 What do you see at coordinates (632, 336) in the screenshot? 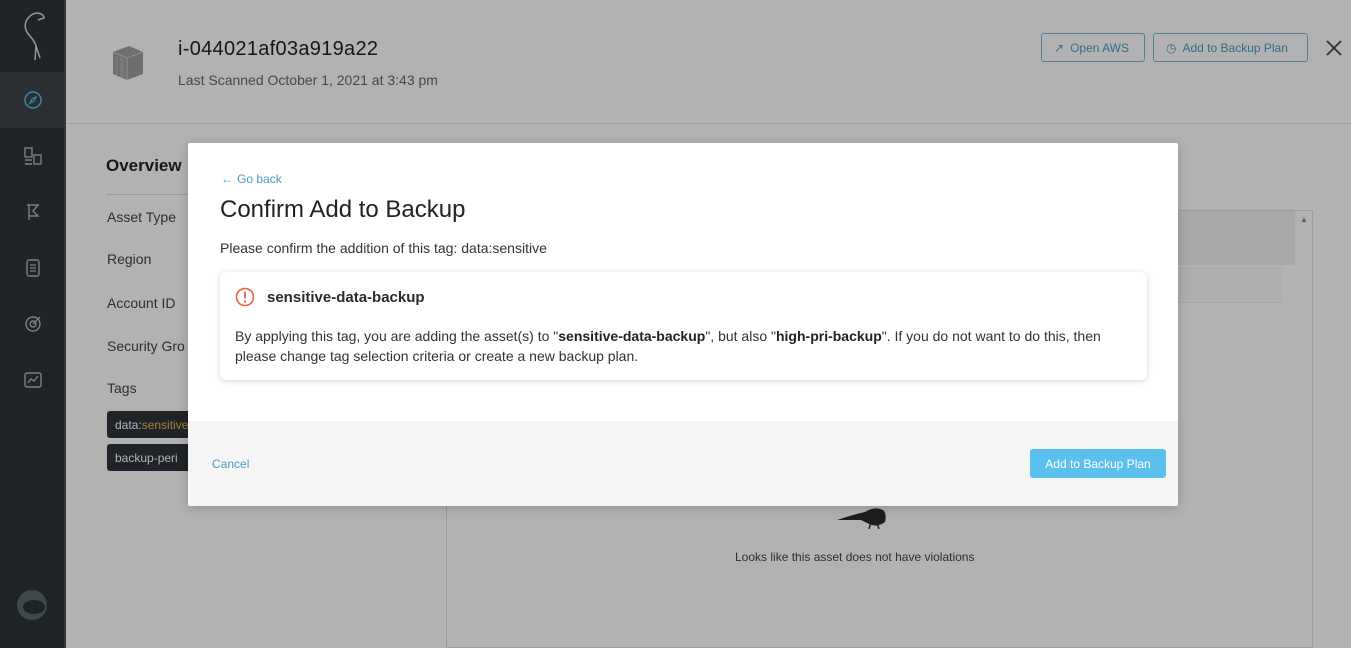
I see `backup-plan-name: sensitive-data-backup` at bounding box center [632, 336].